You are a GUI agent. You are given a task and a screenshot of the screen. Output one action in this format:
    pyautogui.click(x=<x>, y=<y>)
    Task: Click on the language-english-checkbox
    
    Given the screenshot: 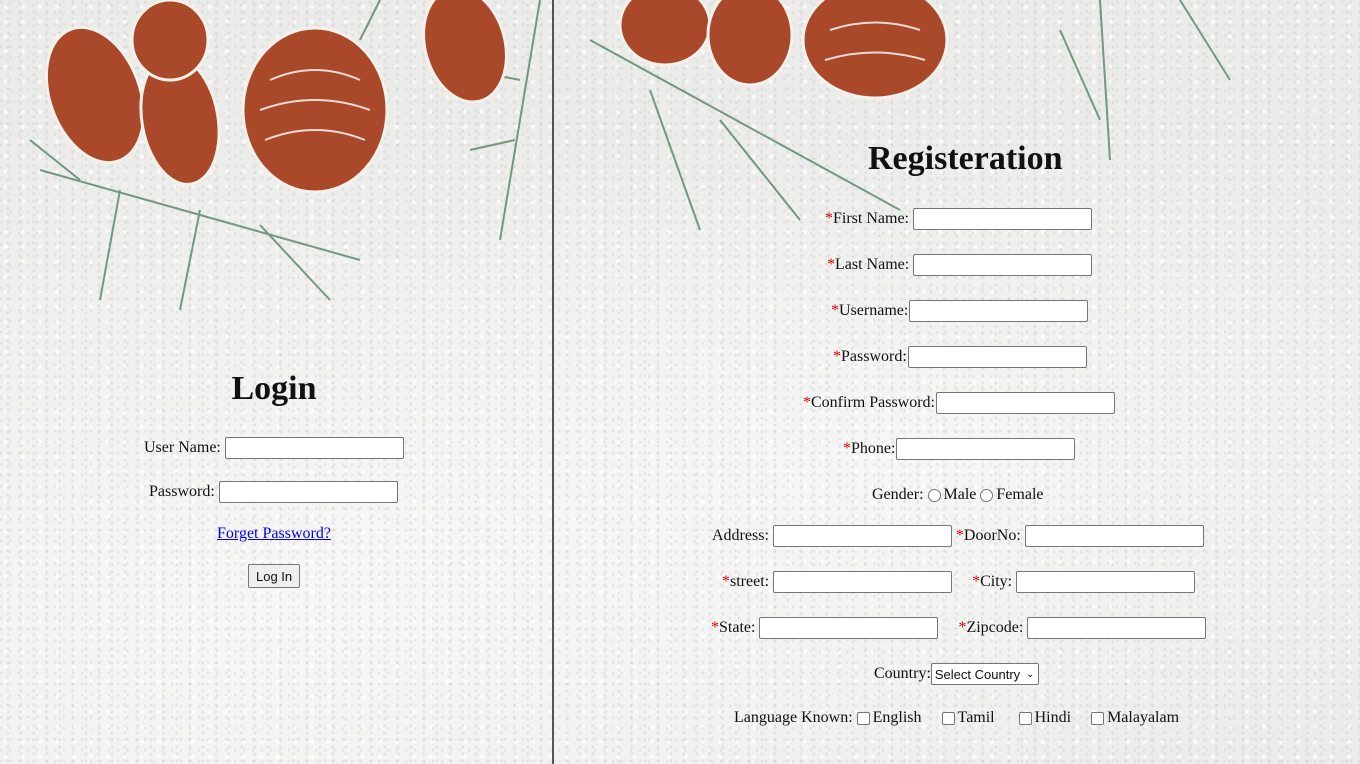 What is the action you would take?
    pyautogui.click(x=863, y=718)
    